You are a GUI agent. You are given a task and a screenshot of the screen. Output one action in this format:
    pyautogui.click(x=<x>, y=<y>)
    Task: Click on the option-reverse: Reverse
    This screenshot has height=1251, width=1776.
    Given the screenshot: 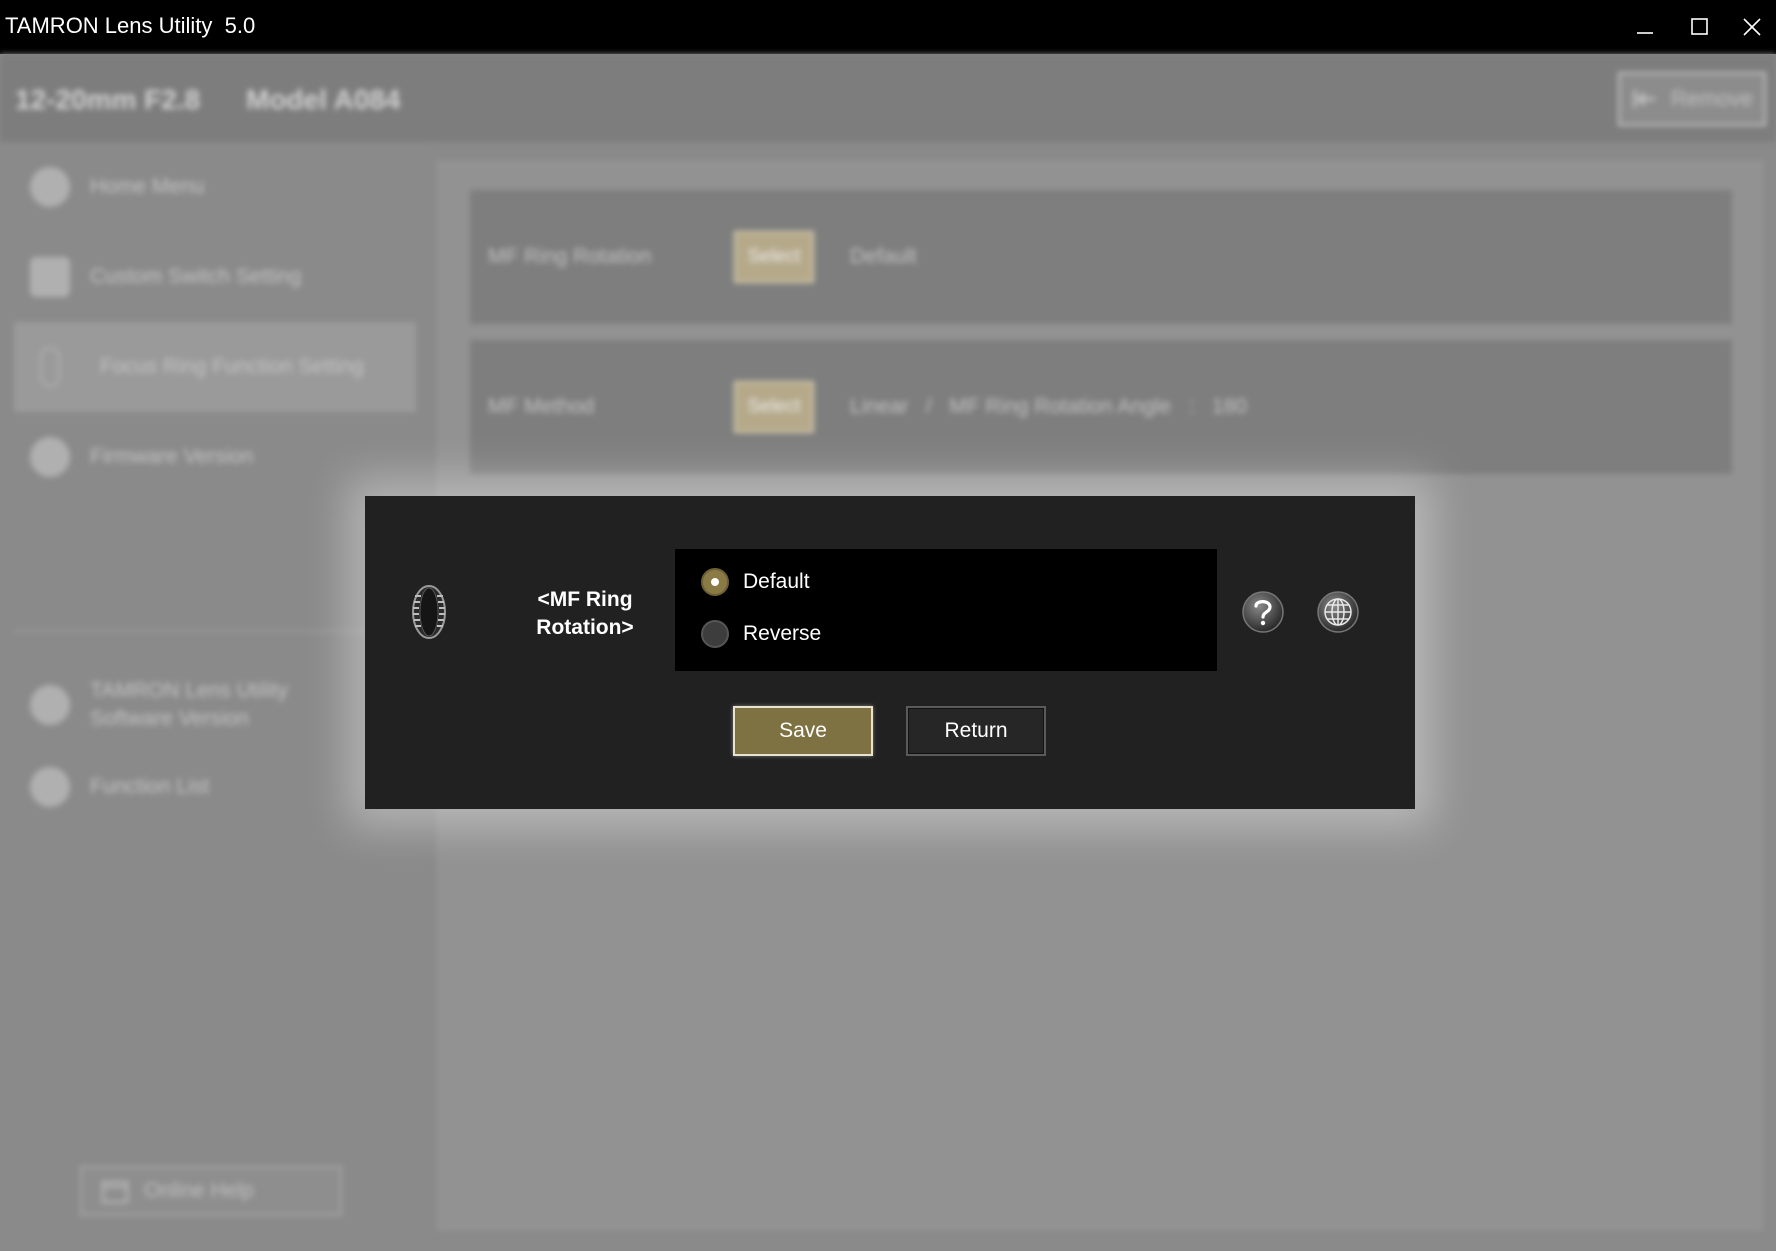 What is the action you would take?
    pyautogui.click(x=761, y=634)
    